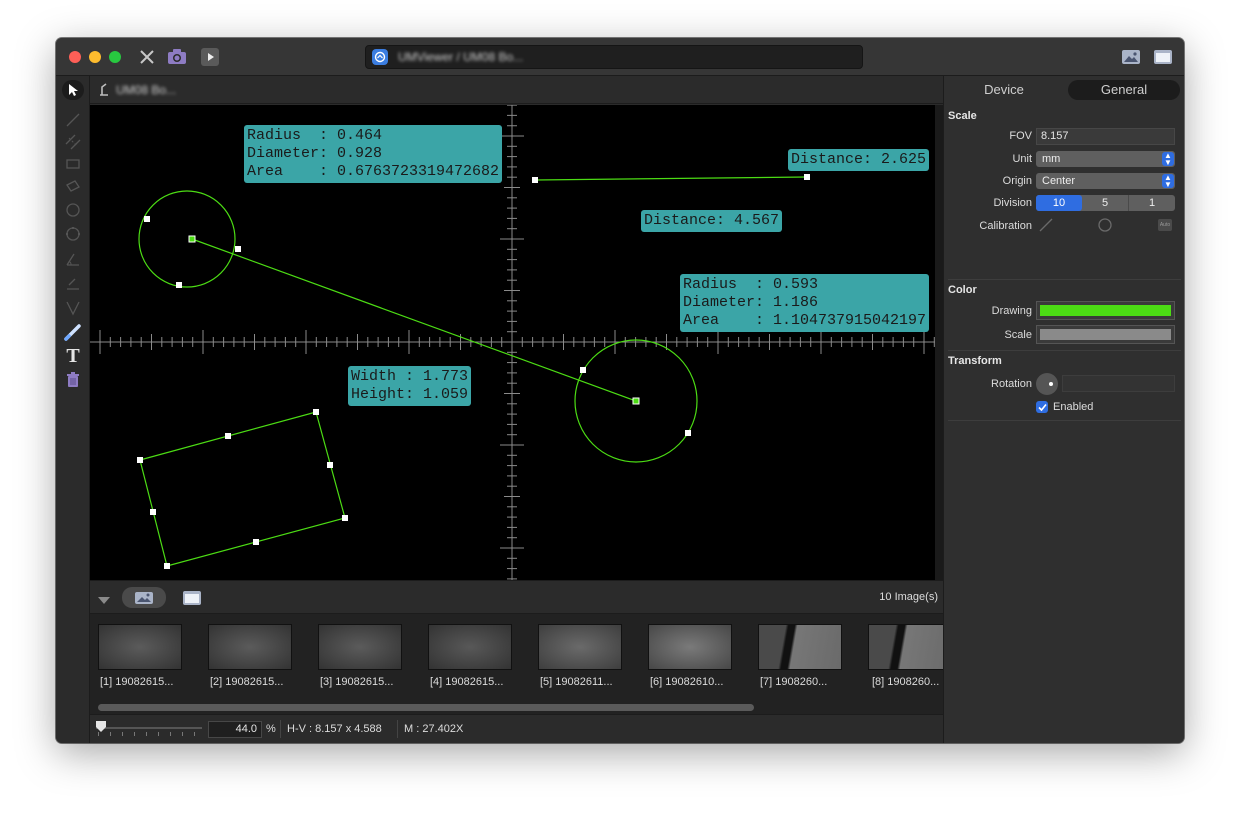  Describe the element at coordinates (975, 361) in the screenshot. I see `section-title-transform: Transform` at that location.